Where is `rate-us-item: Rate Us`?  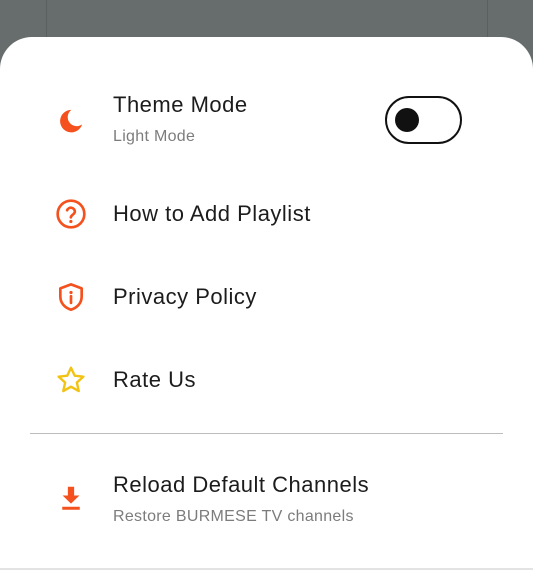 rate-us-item: Rate Us is located at coordinates (266, 380).